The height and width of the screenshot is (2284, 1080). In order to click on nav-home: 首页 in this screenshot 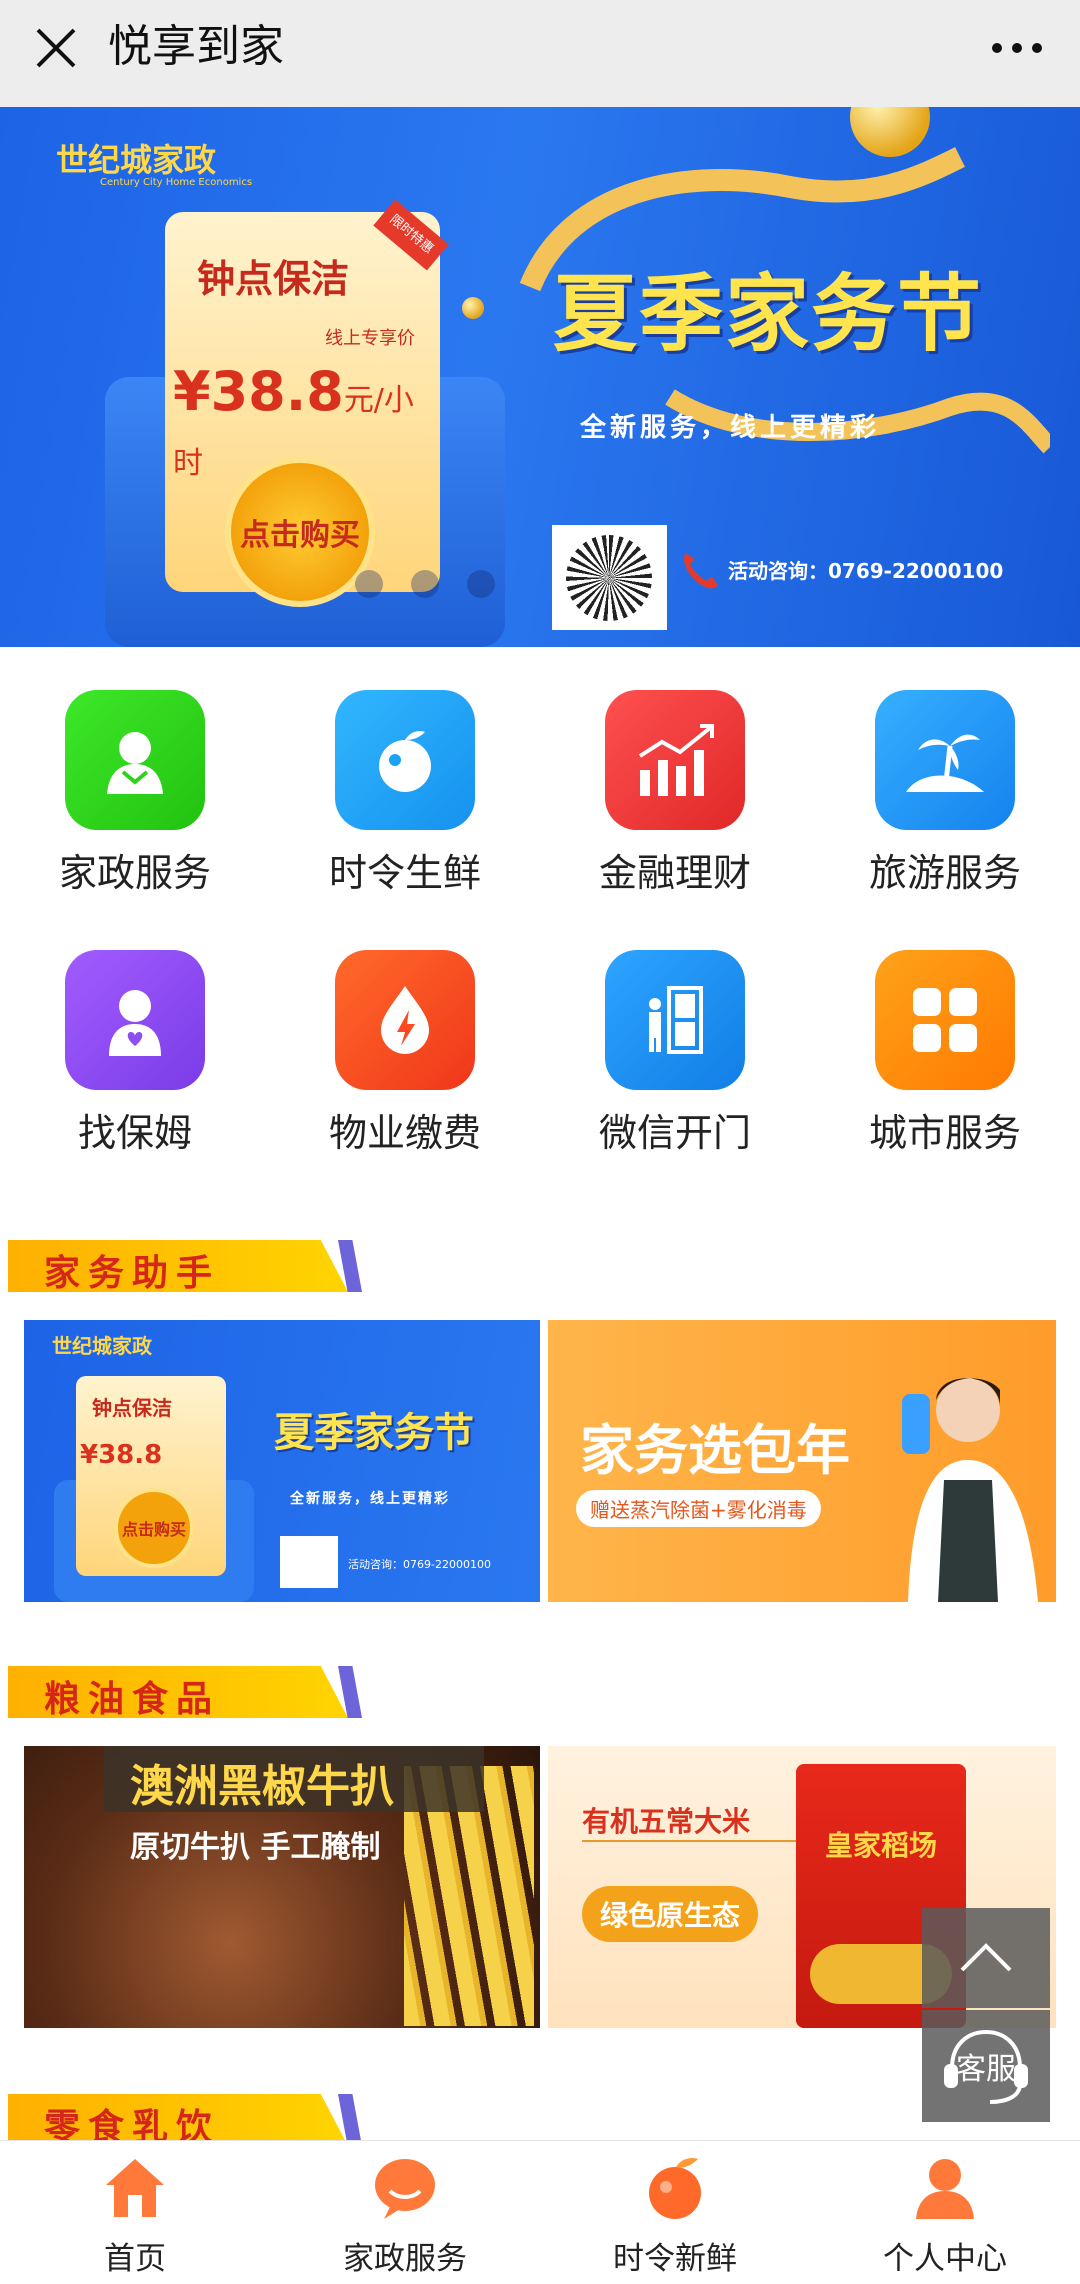, I will do `click(135, 2212)`.